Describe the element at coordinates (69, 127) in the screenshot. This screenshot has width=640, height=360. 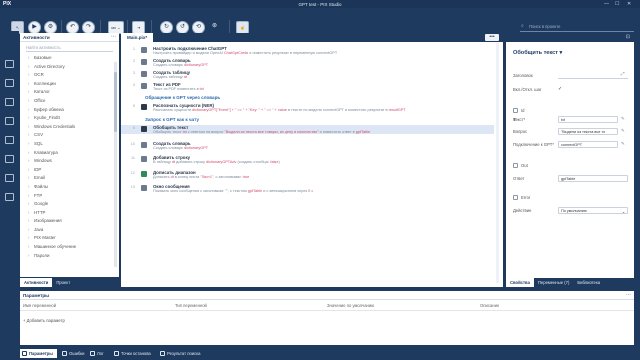
I see `activity-category: Windows Credentials` at that location.